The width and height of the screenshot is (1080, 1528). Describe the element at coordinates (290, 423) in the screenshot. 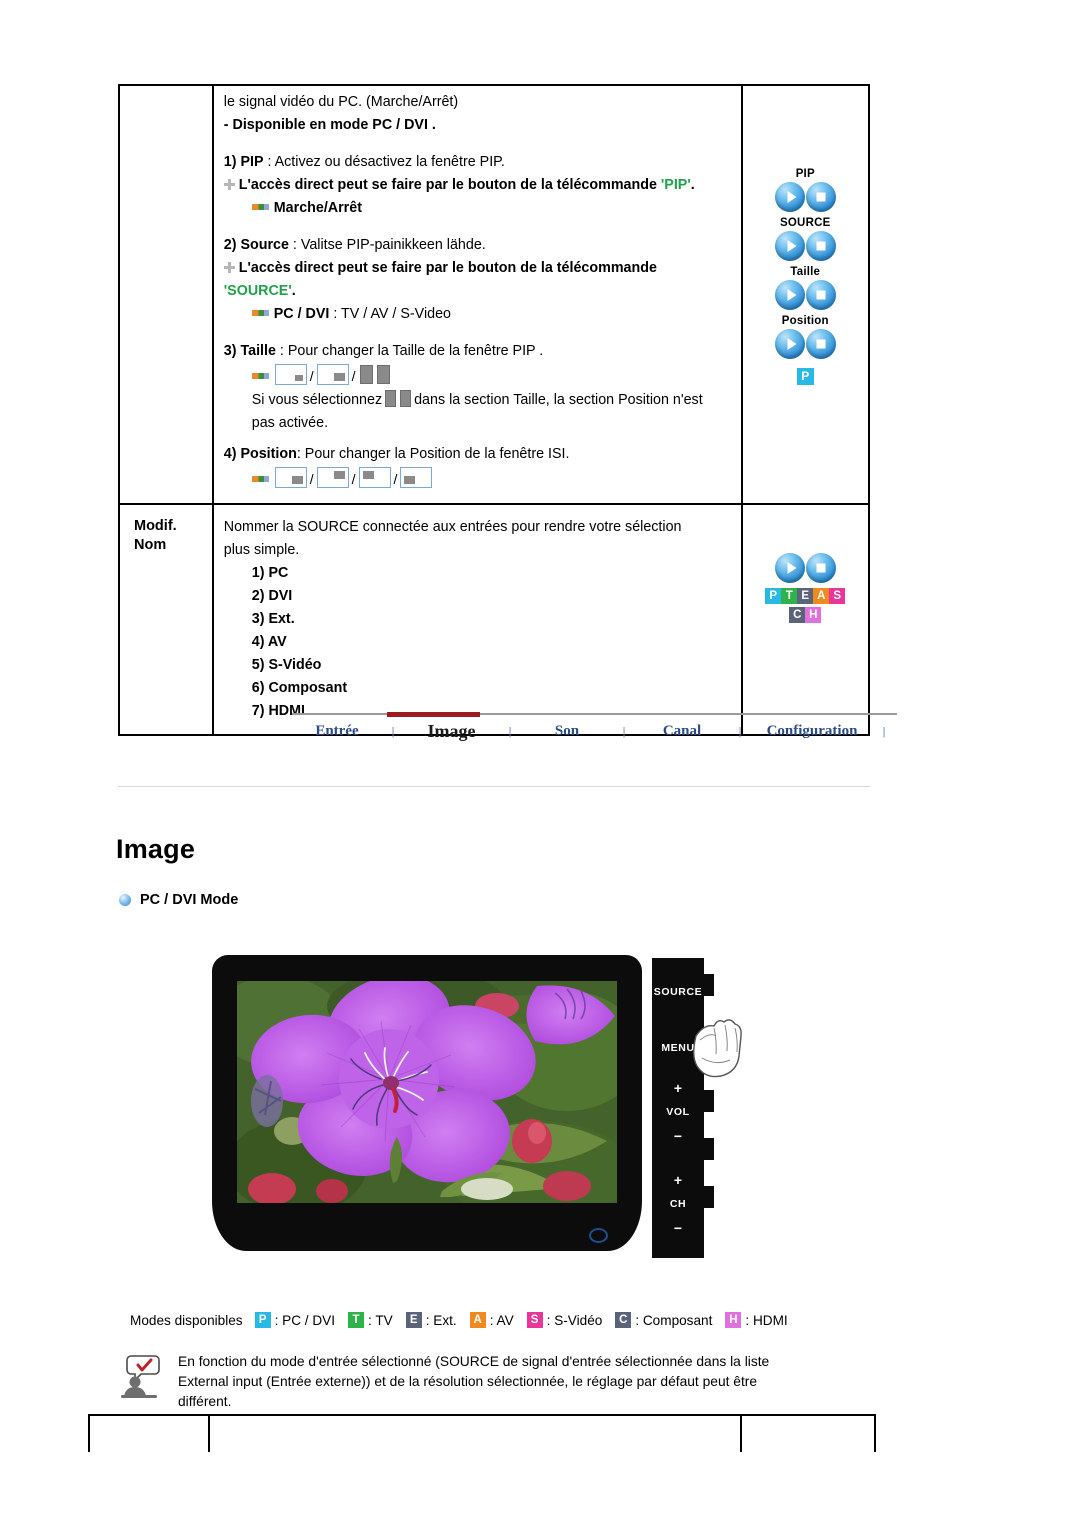

I see `taille-note-c: pas activée.` at that location.